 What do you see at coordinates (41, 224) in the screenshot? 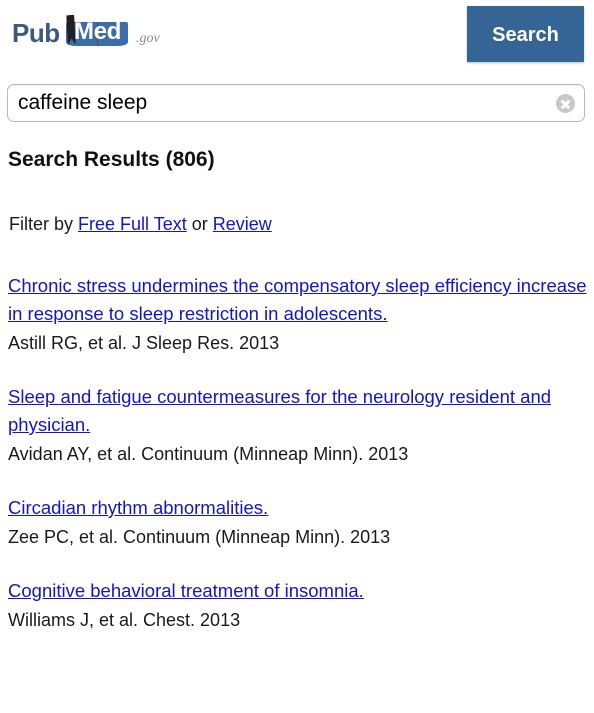
I see `filter-prefix-label: Filter by` at bounding box center [41, 224].